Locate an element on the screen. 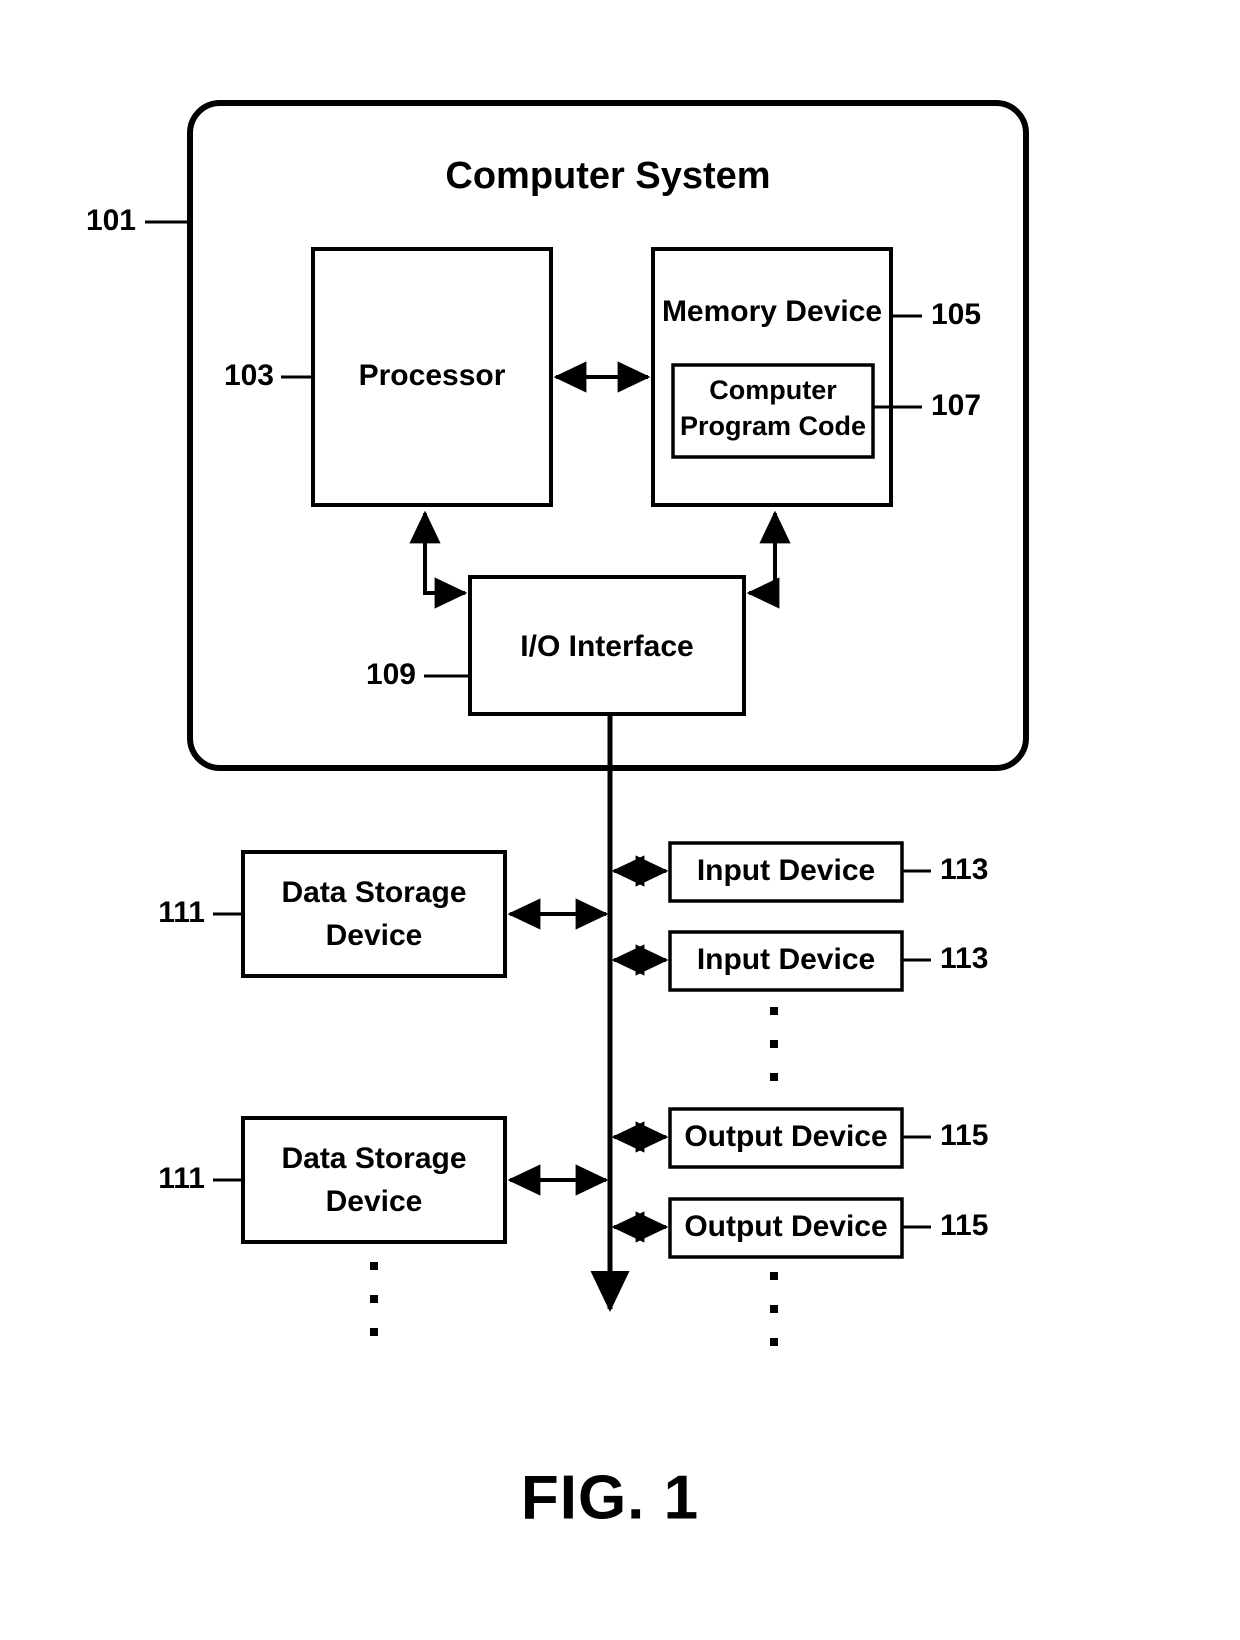 The image size is (1240, 1640). output-device-1-label: Output Device is located at coordinates (785, 1136).